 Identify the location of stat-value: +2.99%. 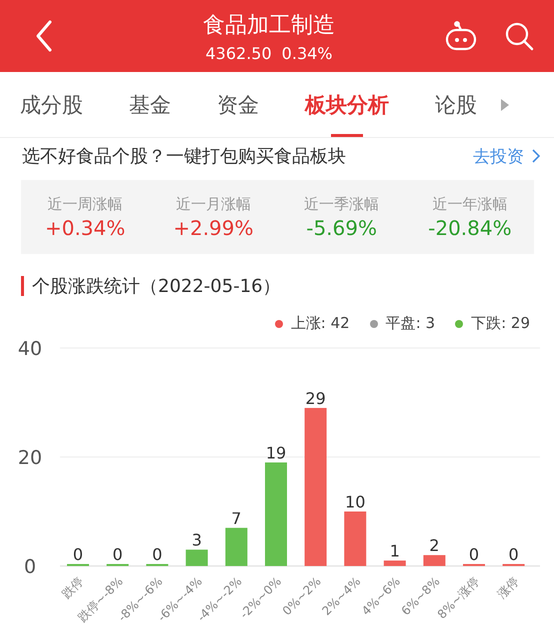
(213, 228).